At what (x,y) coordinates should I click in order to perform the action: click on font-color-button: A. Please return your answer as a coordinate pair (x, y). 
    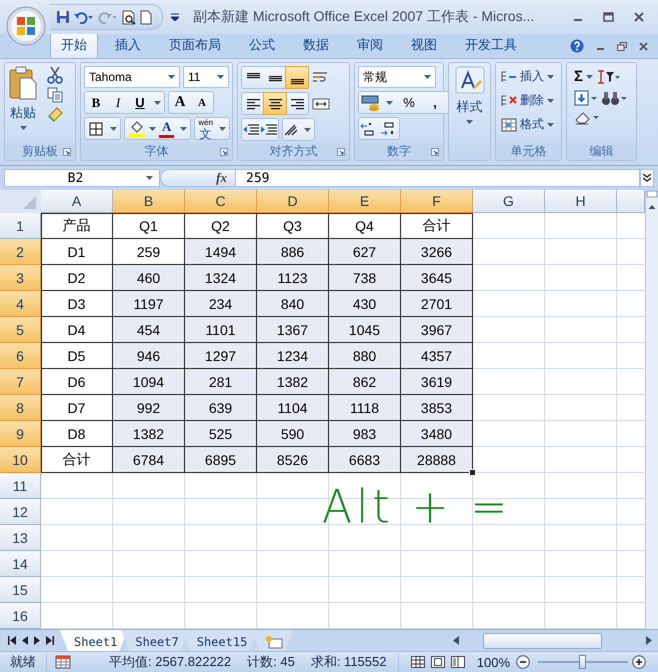
    Looking at the image, I should click on (166, 128).